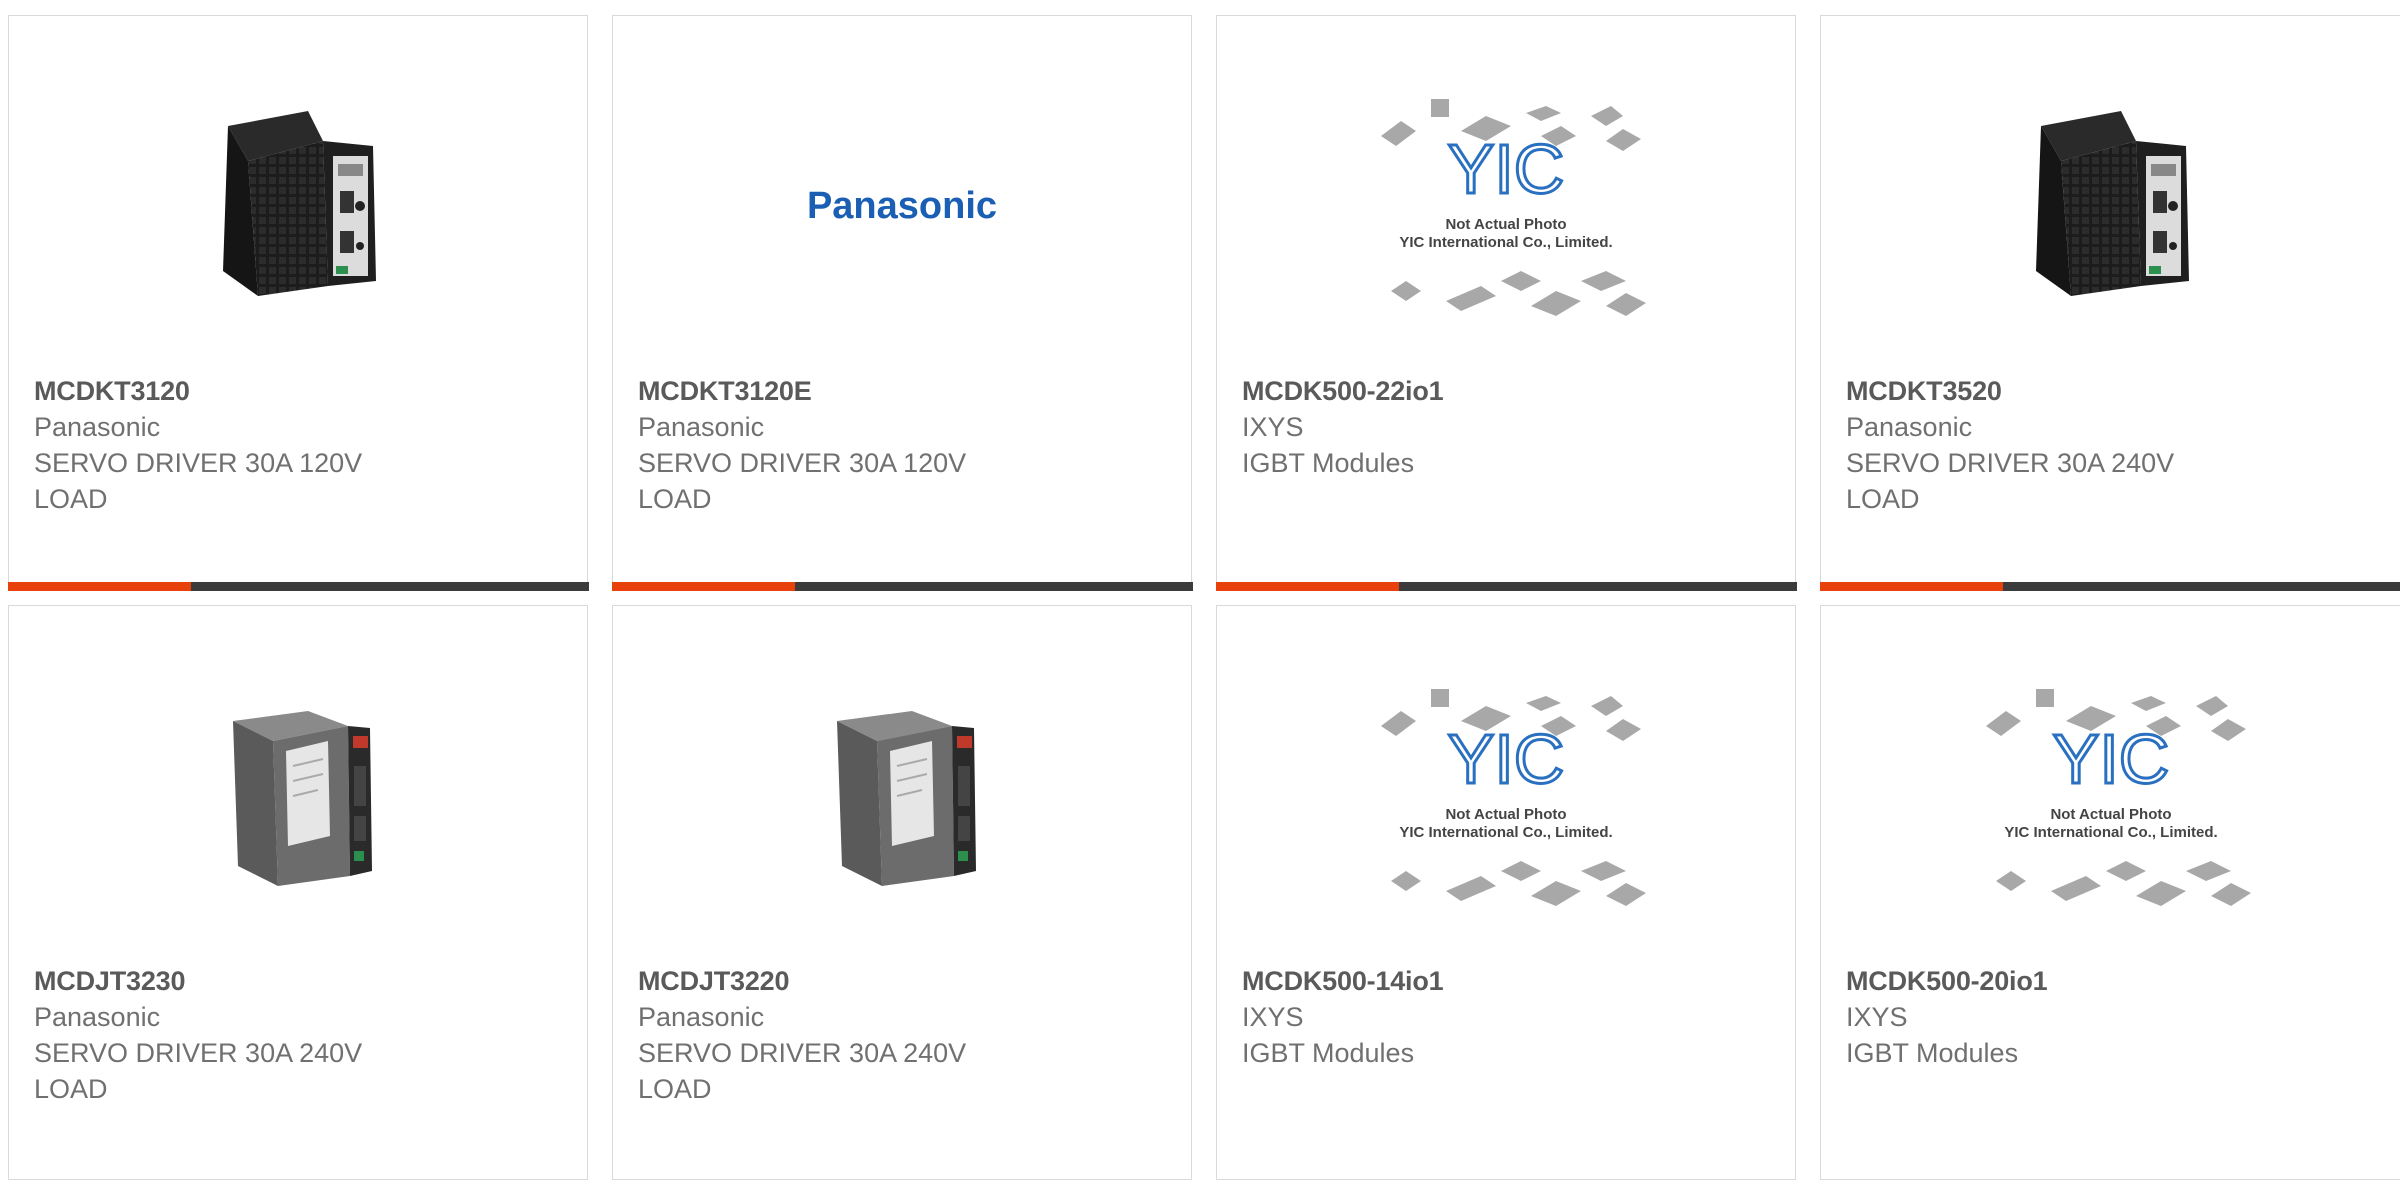  Describe the element at coordinates (1508, 391) in the screenshot. I see `part-number: MCDK500-22io1` at that location.